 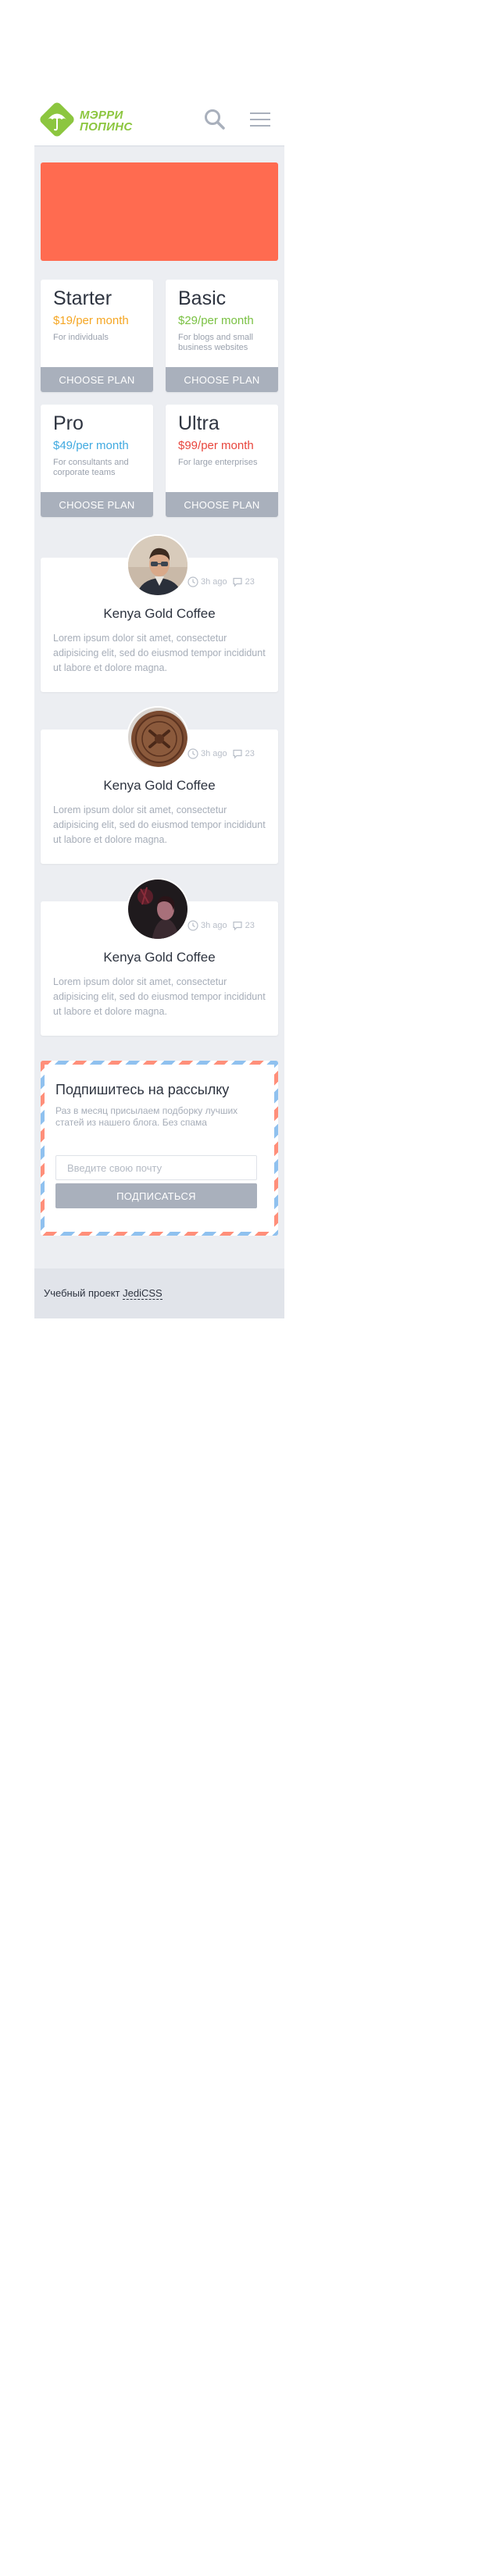 What do you see at coordinates (202, 298) in the screenshot?
I see `plan-name: Basic` at bounding box center [202, 298].